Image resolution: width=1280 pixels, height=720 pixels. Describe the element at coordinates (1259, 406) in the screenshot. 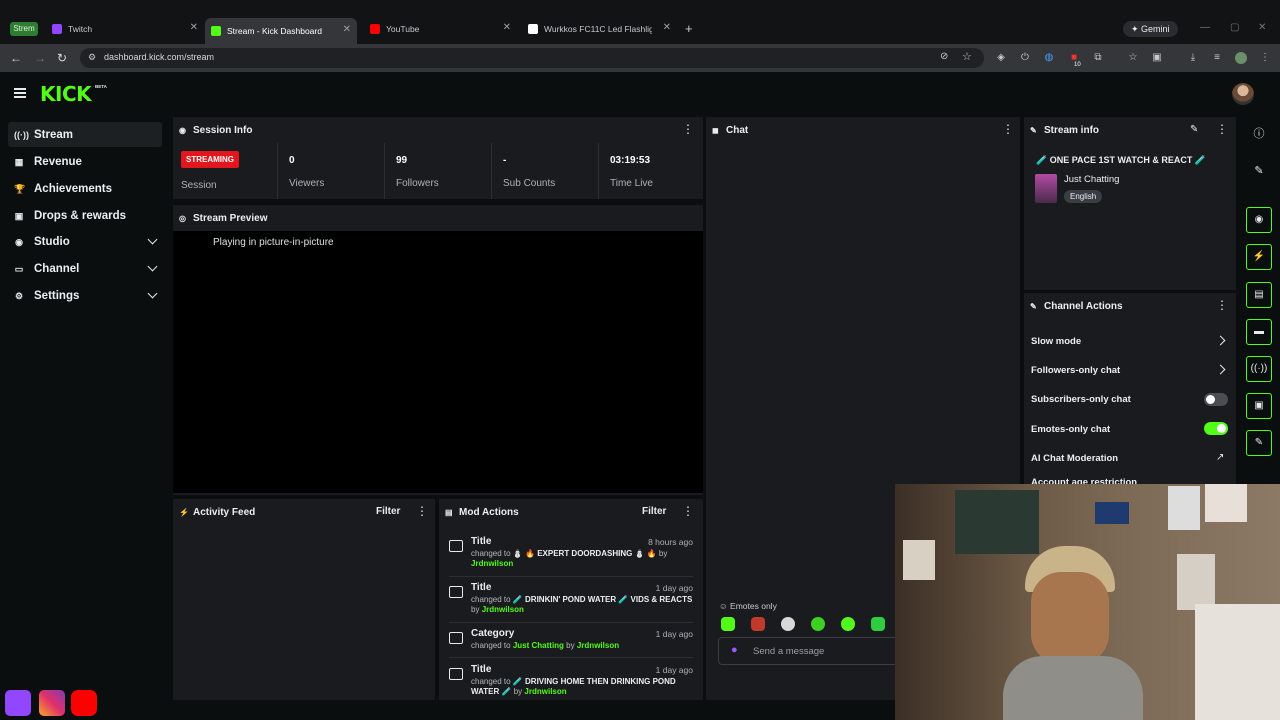

I see `camera-icon: ▣` at that location.